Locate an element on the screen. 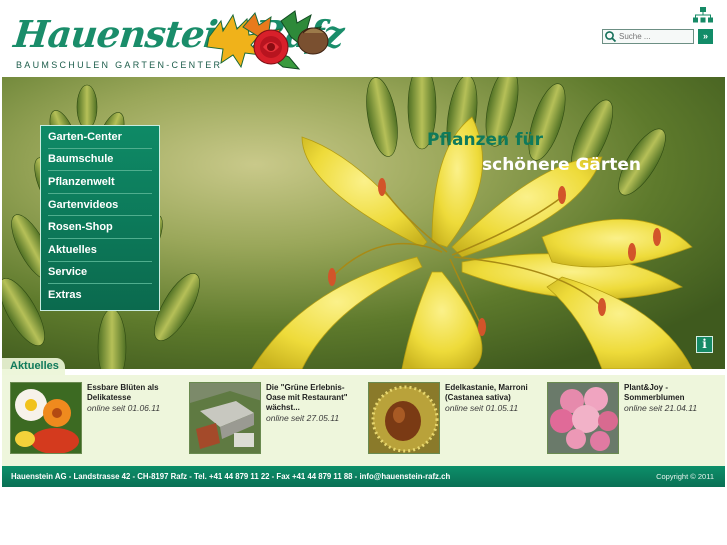 The image size is (727, 545). sitemap-icon is located at coordinates (703, 15).